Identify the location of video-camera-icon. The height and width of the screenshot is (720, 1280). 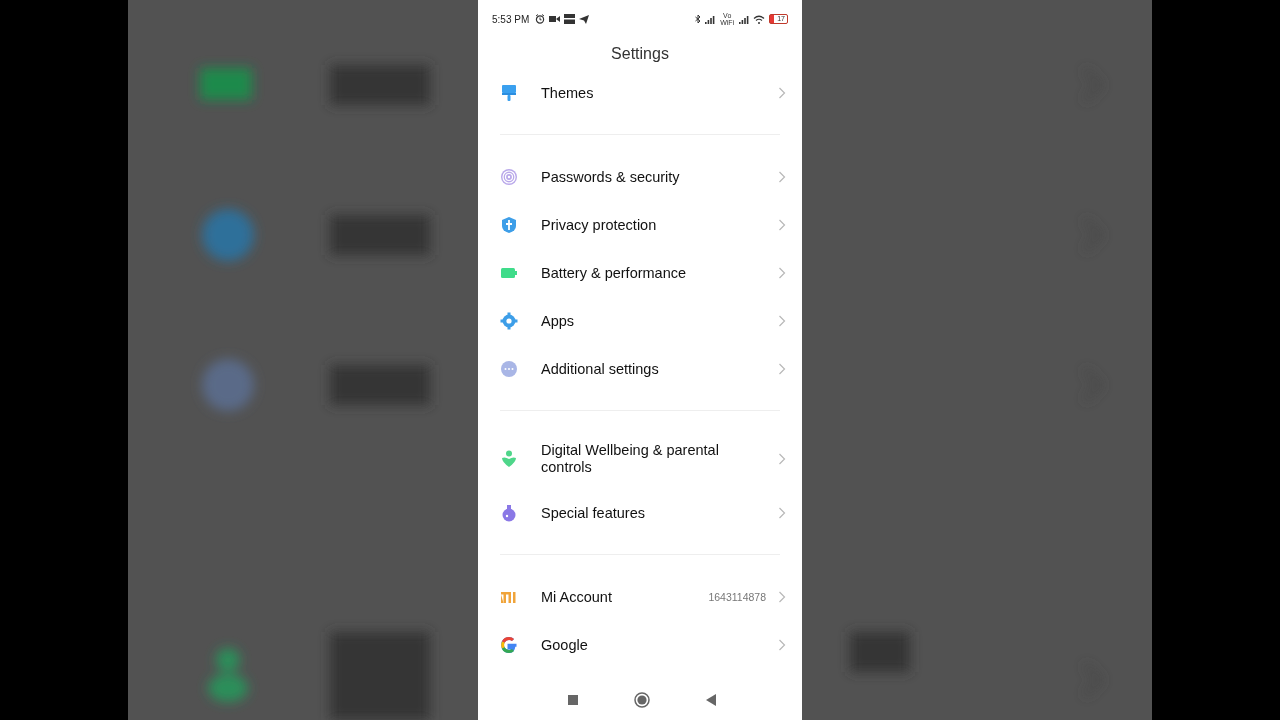
(555, 19).